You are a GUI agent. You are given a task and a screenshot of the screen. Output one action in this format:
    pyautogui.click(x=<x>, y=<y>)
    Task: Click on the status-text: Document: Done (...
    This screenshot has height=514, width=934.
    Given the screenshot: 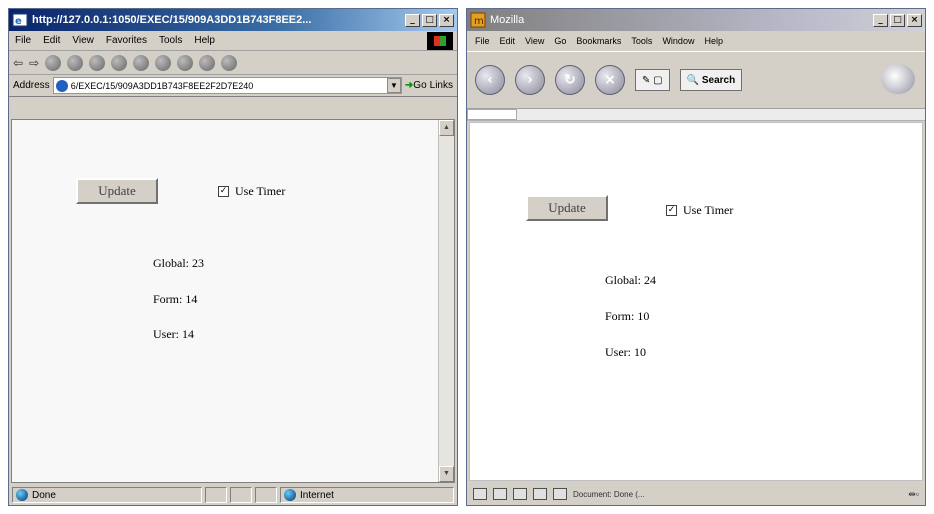 What is the action you would take?
    pyautogui.click(x=609, y=494)
    